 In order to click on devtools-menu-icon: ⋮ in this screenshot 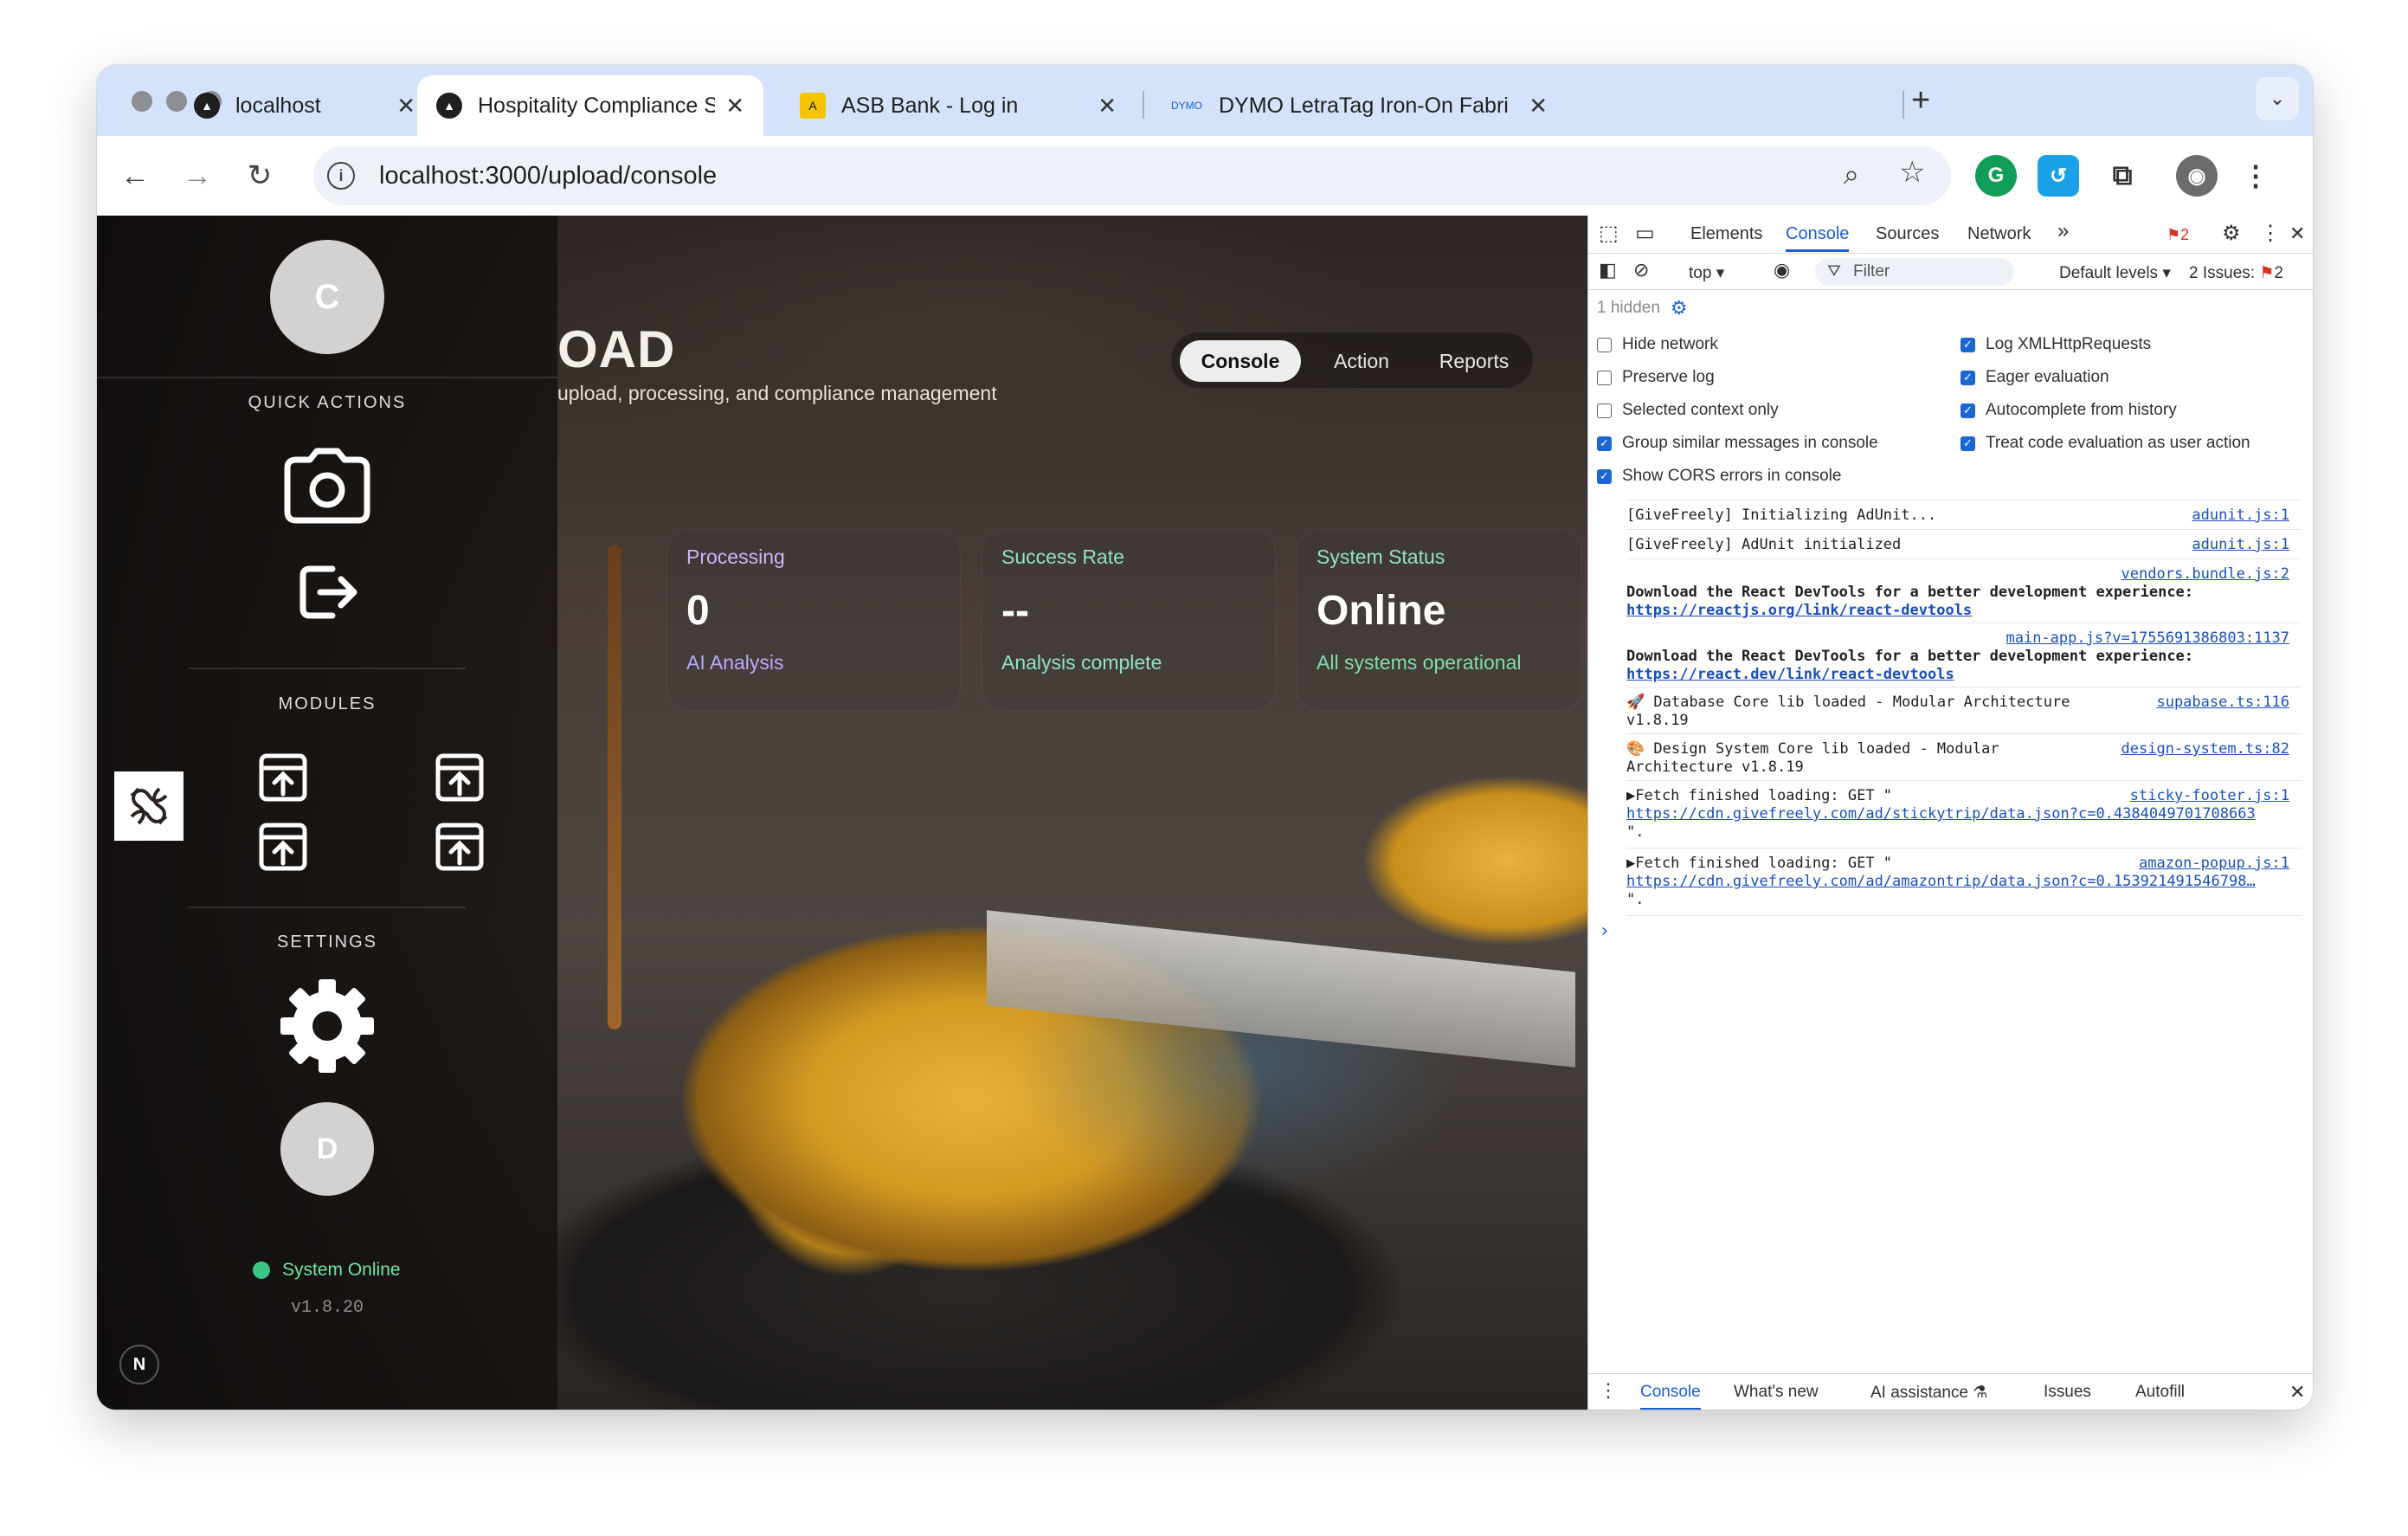, I will do `click(2270, 233)`.